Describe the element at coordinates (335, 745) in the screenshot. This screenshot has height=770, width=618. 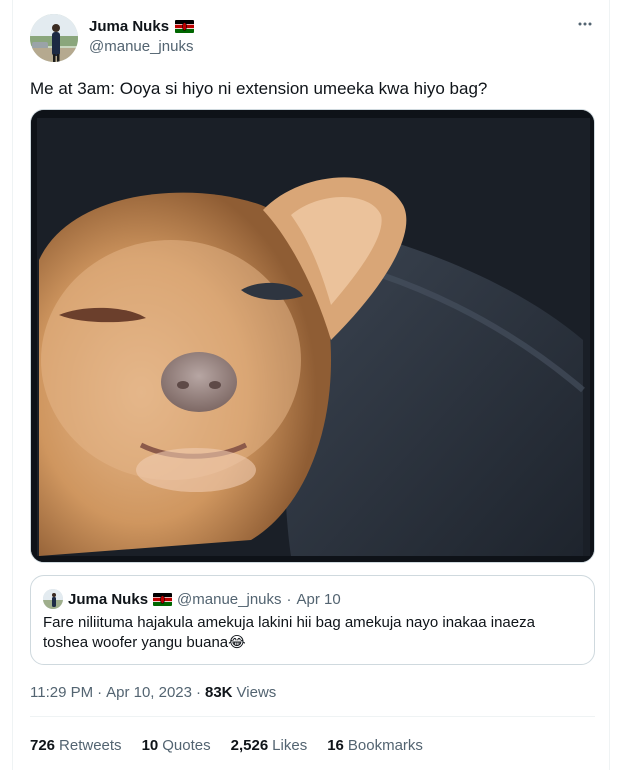
I see `bookmarks-count: 16` at that location.